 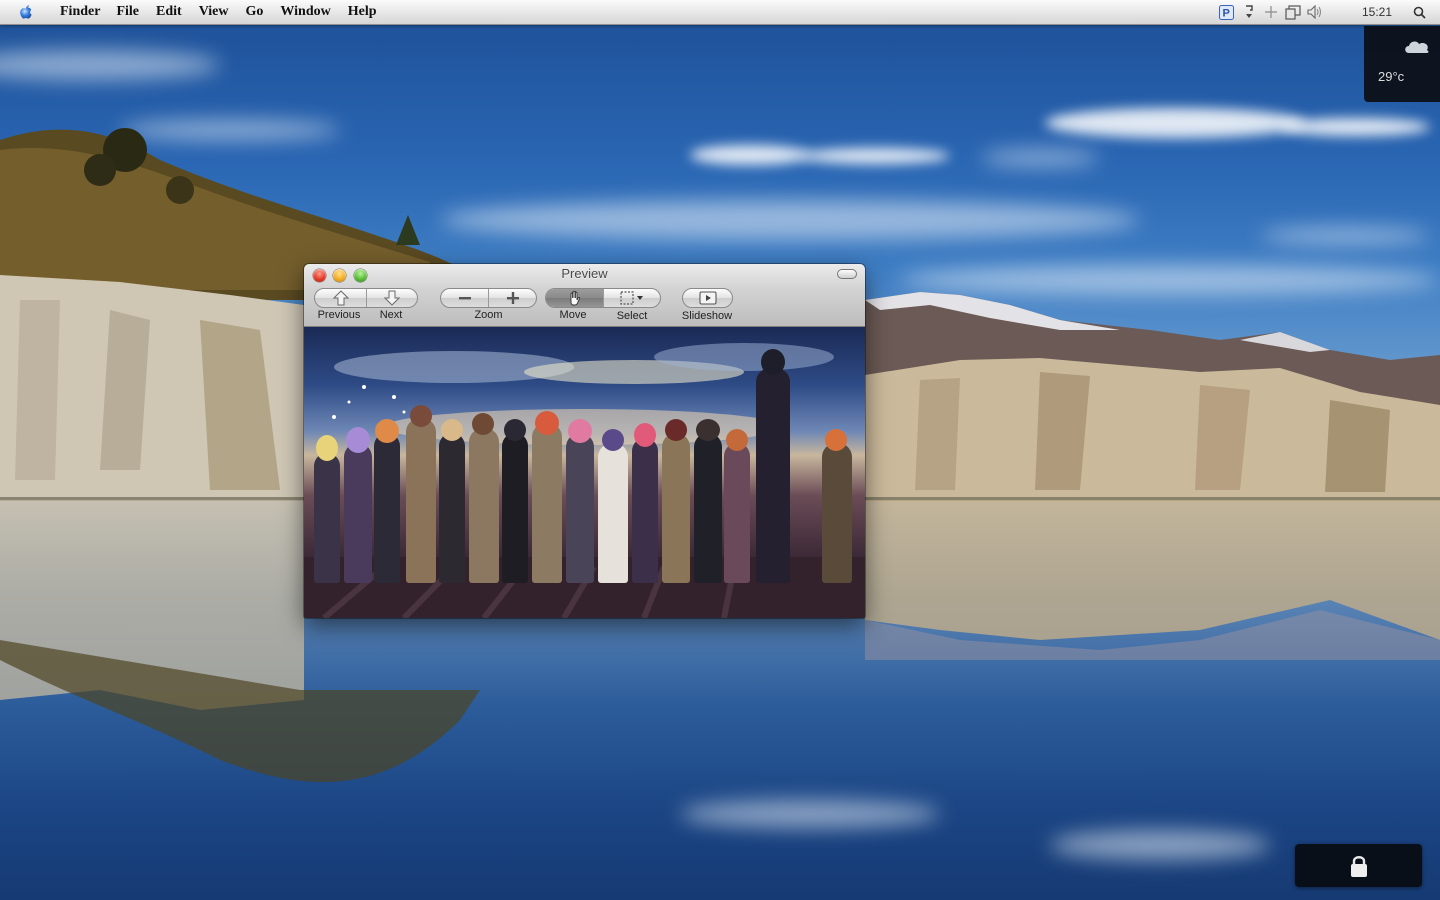 I want to click on paw-icon: P, so click(x=1227, y=12).